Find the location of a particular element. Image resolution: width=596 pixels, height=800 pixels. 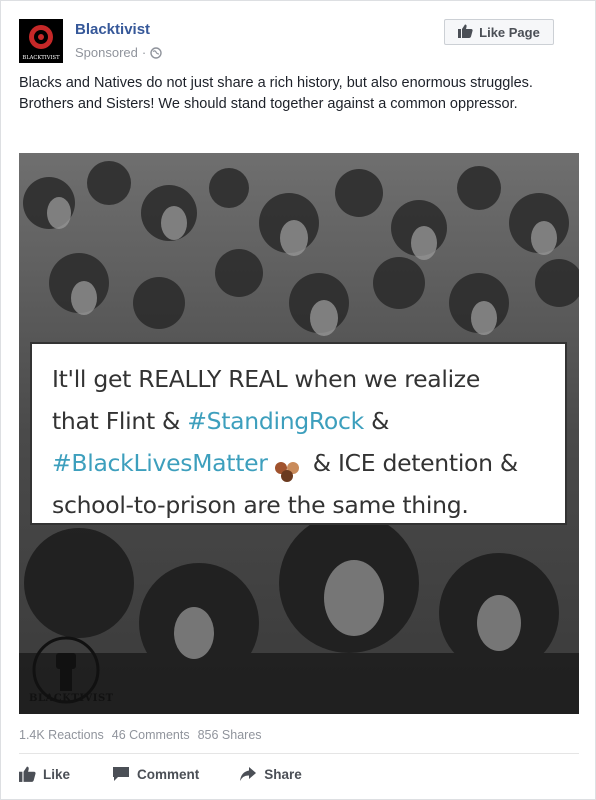

raised-fists-emoji-icon is located at coordinates (287, 468).